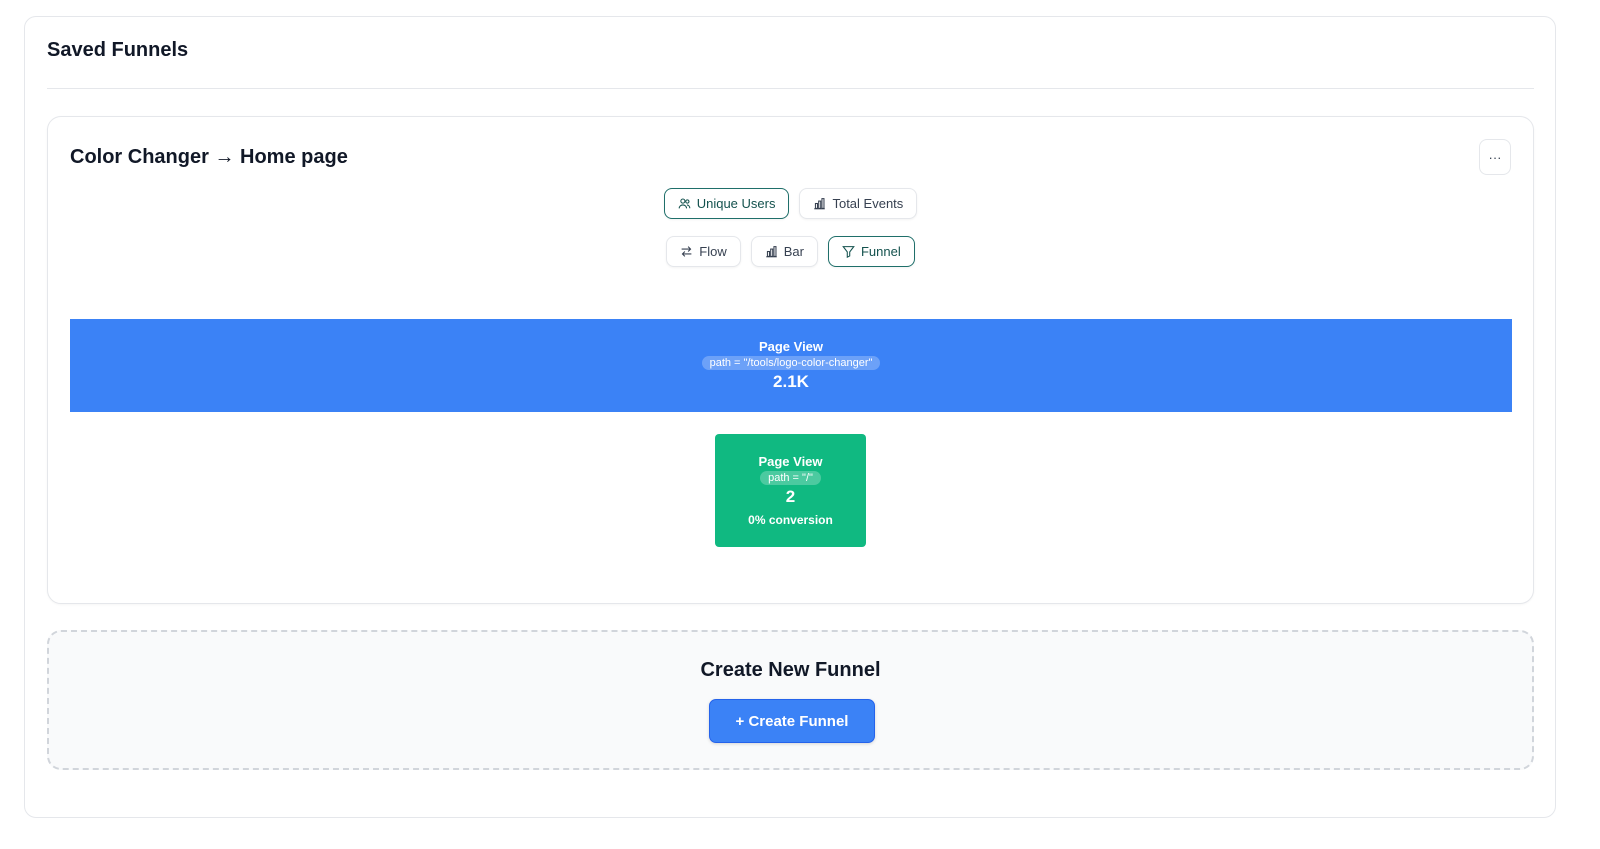 This screenshot has width=1600, height=849. Describe the element at coordinates (1495, 157) in the screenshot. I see `more-options-button: ···` at that location.